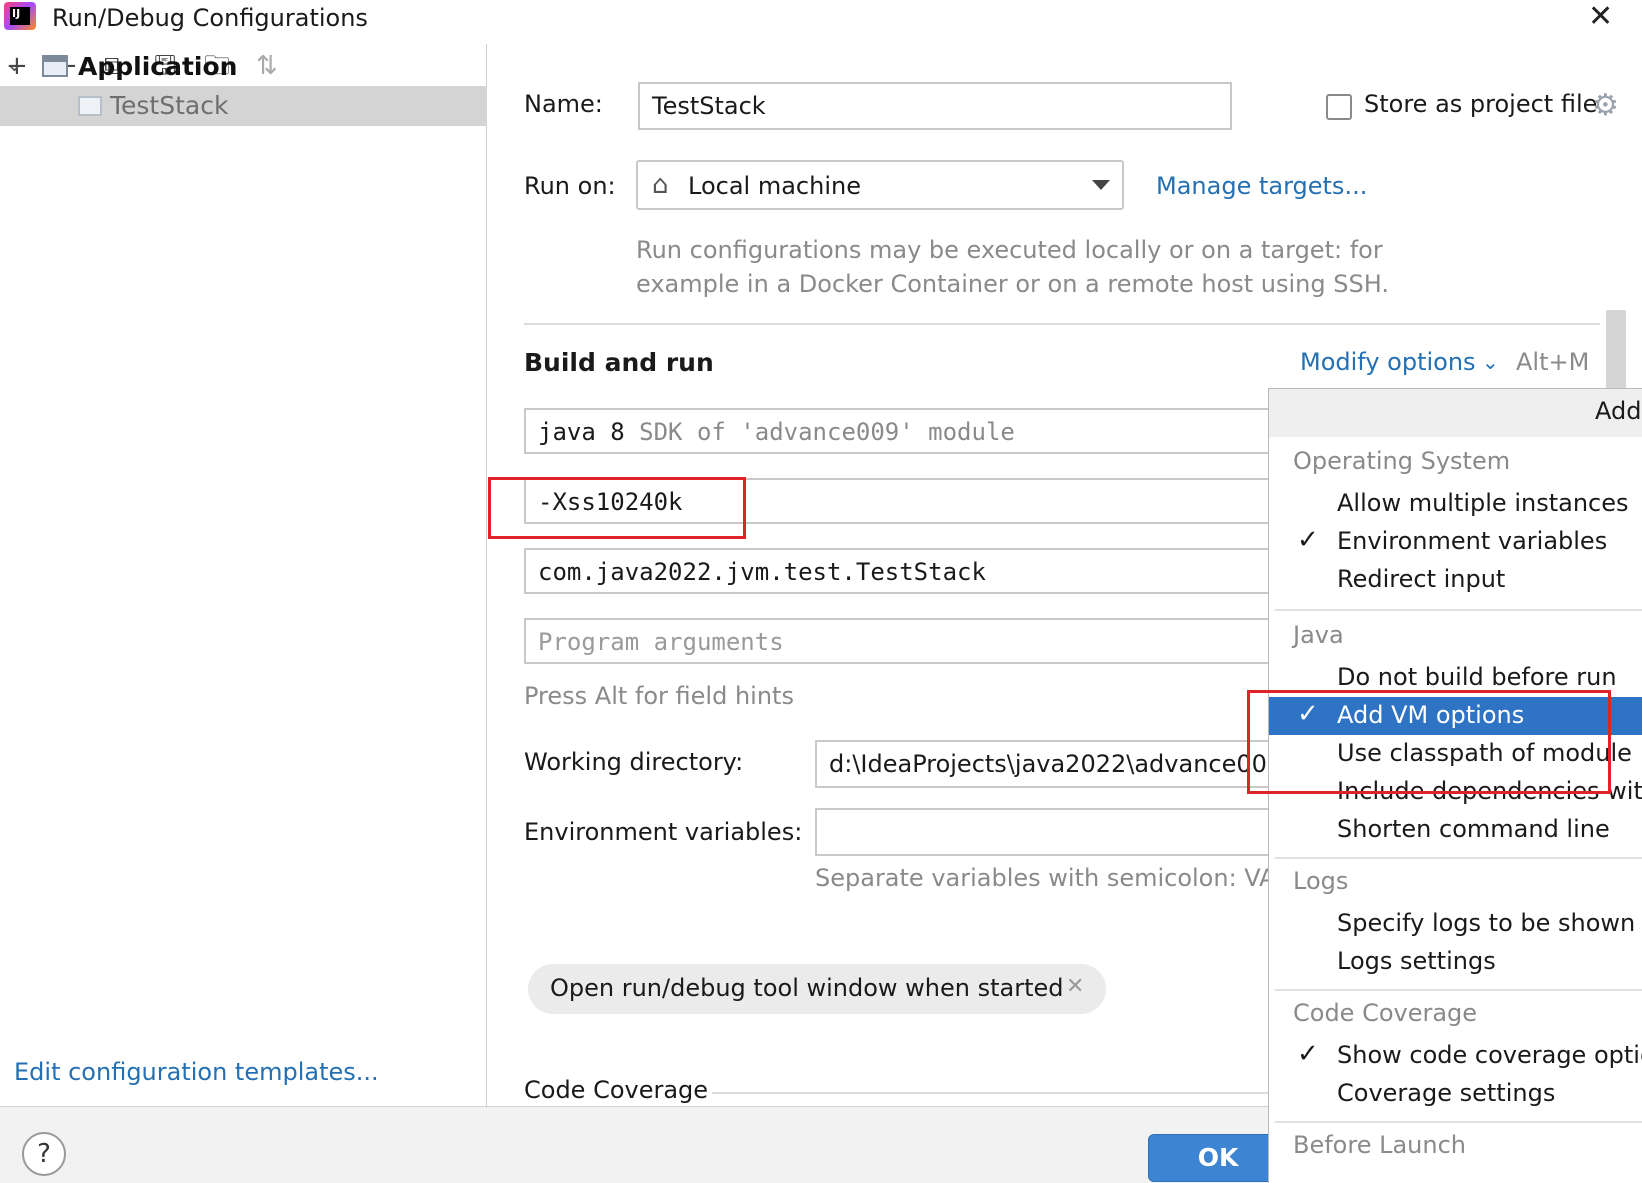 The height and width of the screenshot is (1183, 1642). Describe the element at coordinates (1421, 579) in the screenshot. I see `menu-item-label: Redirect input` at that location.